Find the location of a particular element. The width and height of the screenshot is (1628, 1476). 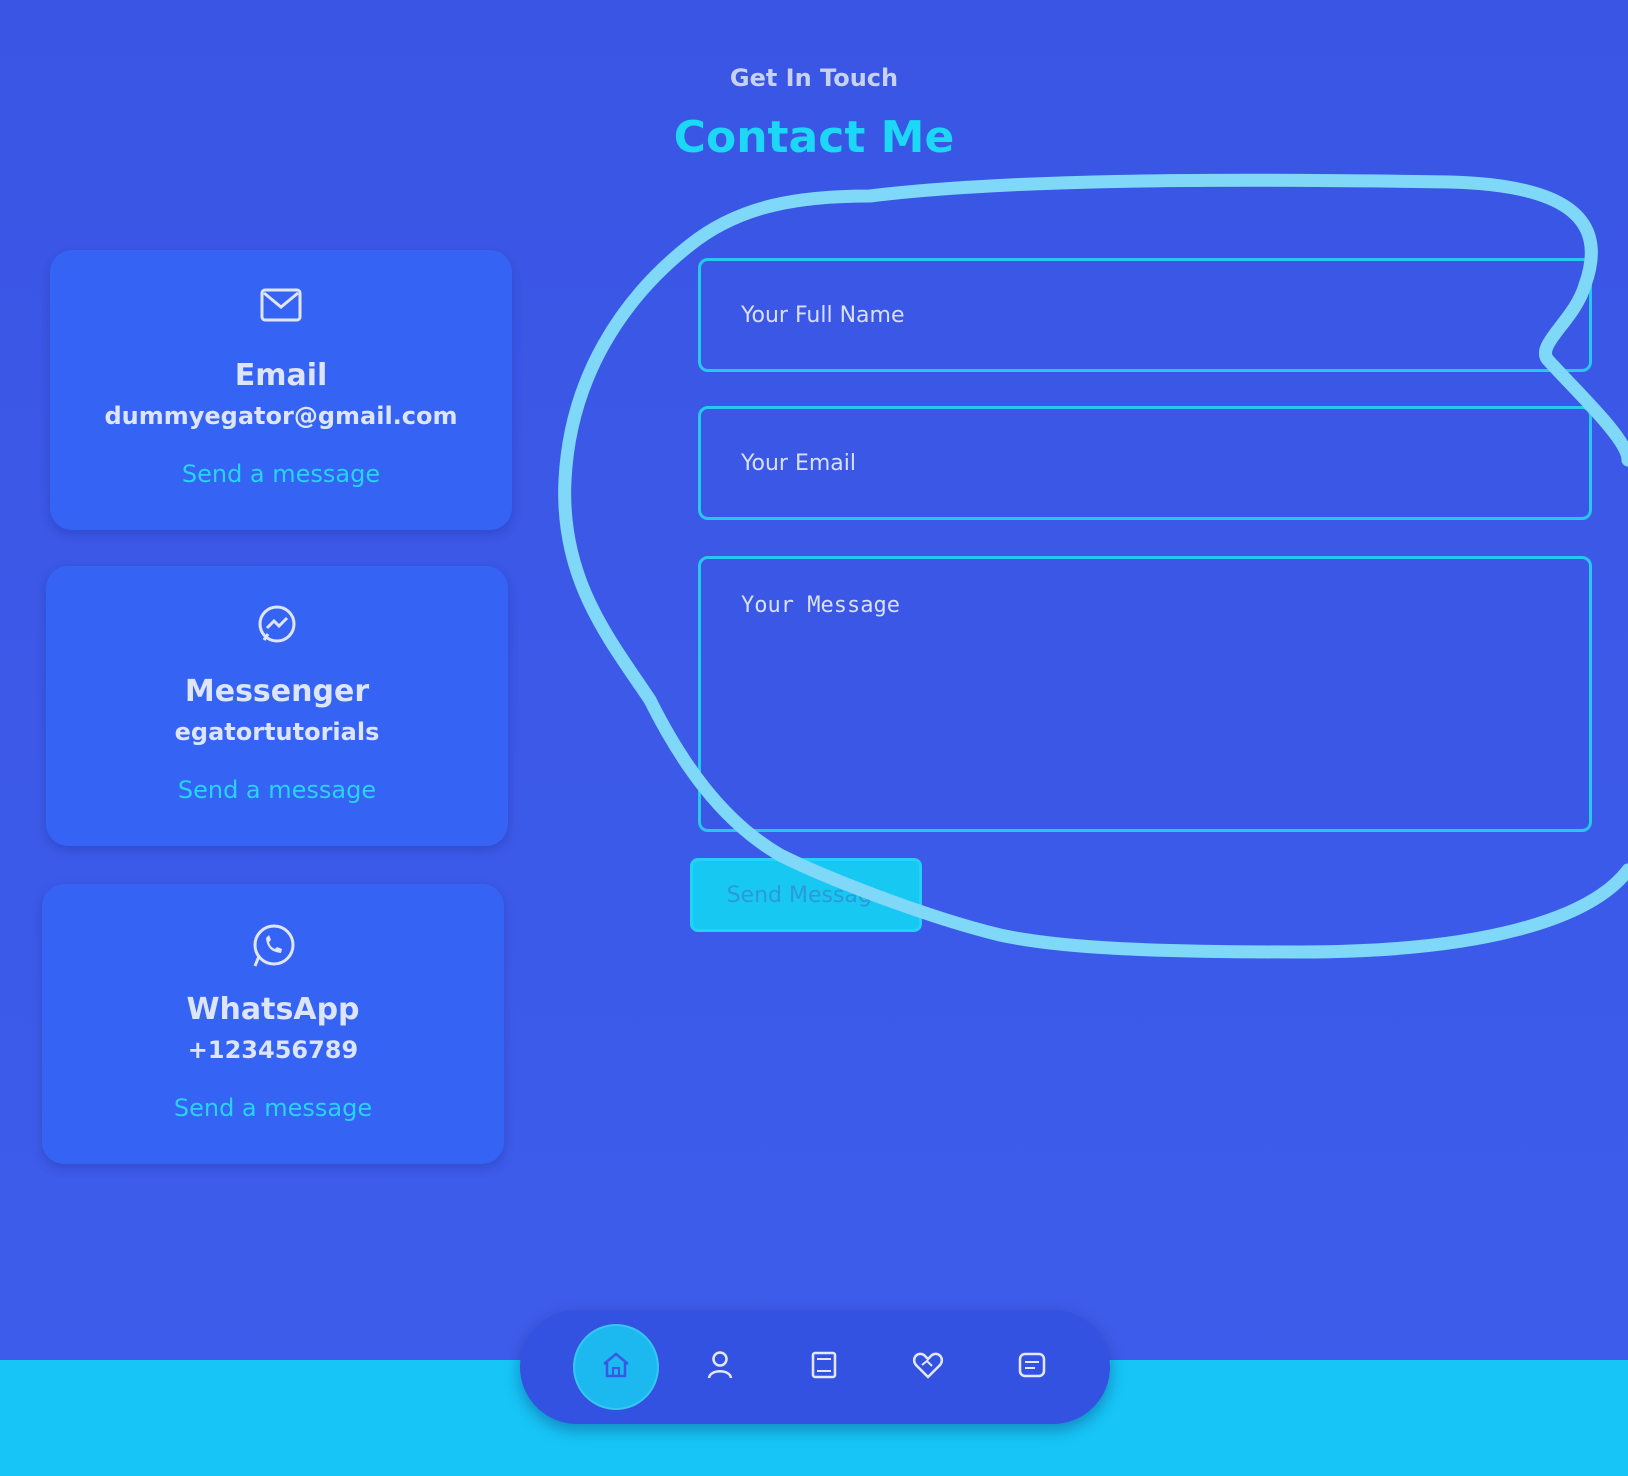

nav-about is located at coordinates (720, 1367).